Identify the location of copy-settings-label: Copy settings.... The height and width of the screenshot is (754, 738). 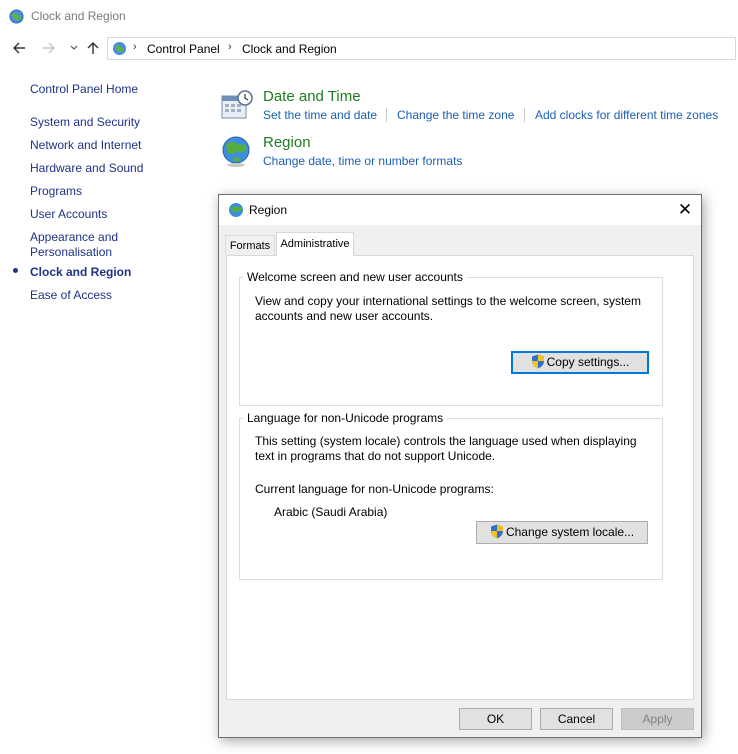
(588, 362).